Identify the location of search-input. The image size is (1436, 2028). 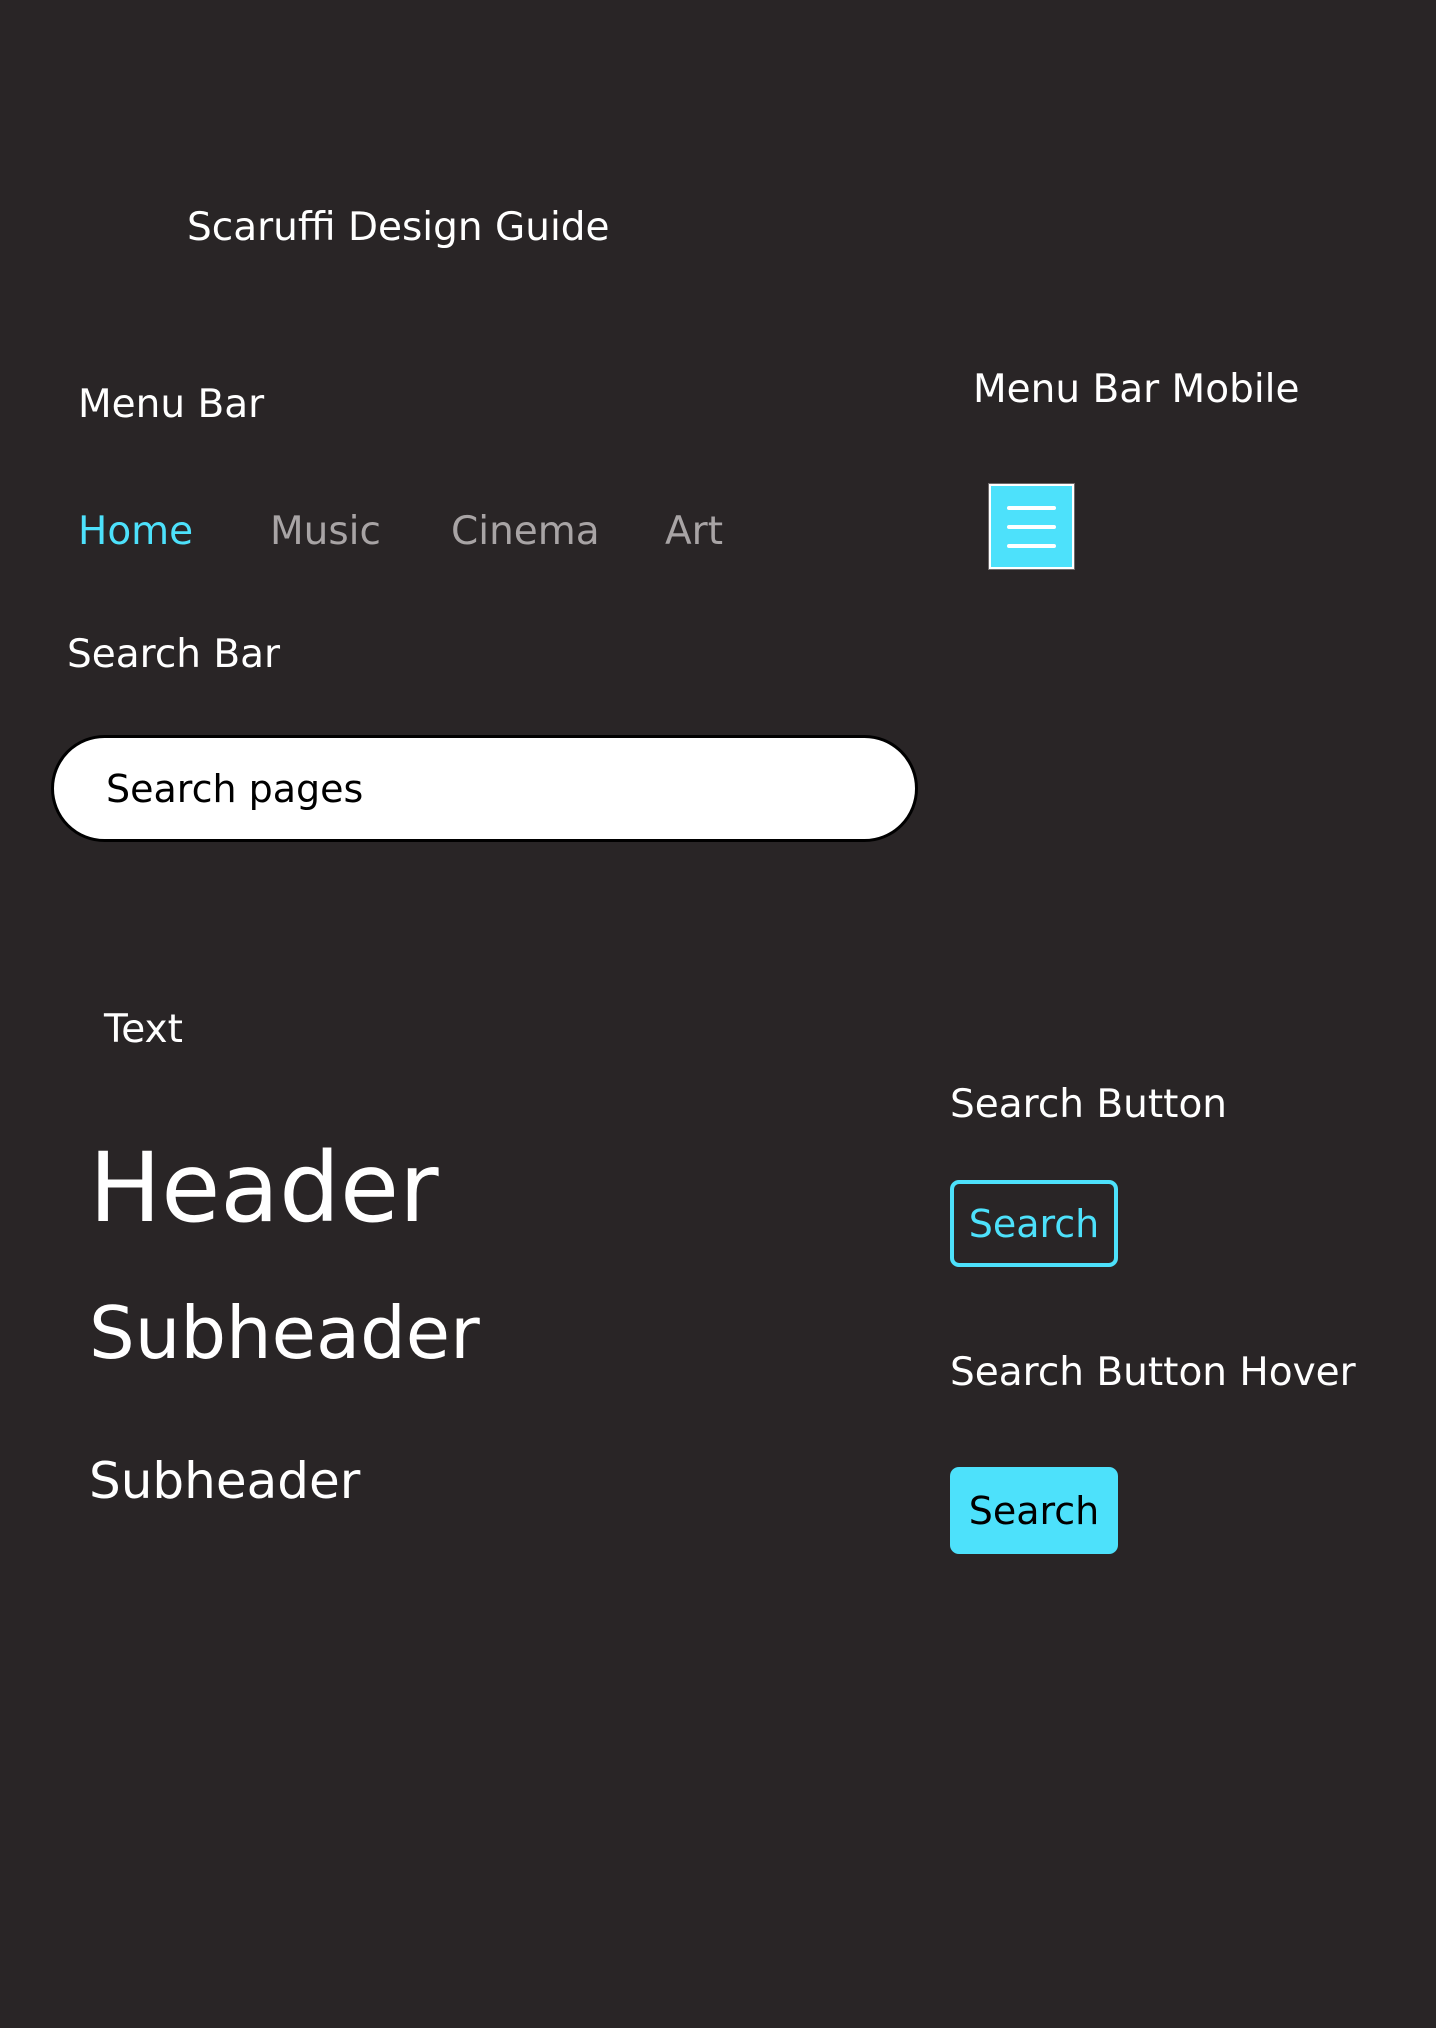
(486, 788).